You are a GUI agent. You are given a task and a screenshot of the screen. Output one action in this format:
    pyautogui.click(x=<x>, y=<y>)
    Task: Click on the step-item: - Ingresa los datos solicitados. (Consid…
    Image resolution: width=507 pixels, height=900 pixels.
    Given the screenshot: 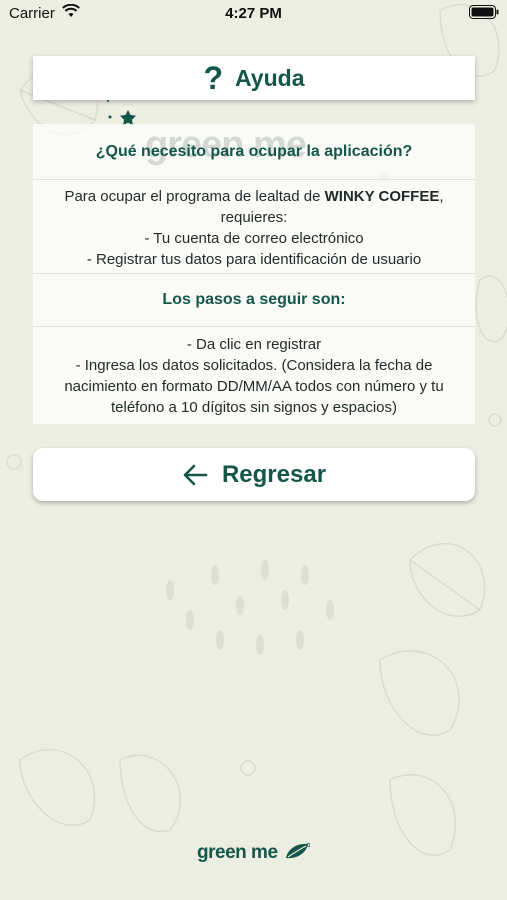 What is the action you would take?
    pyautogui.click(x=254, y=386)
    